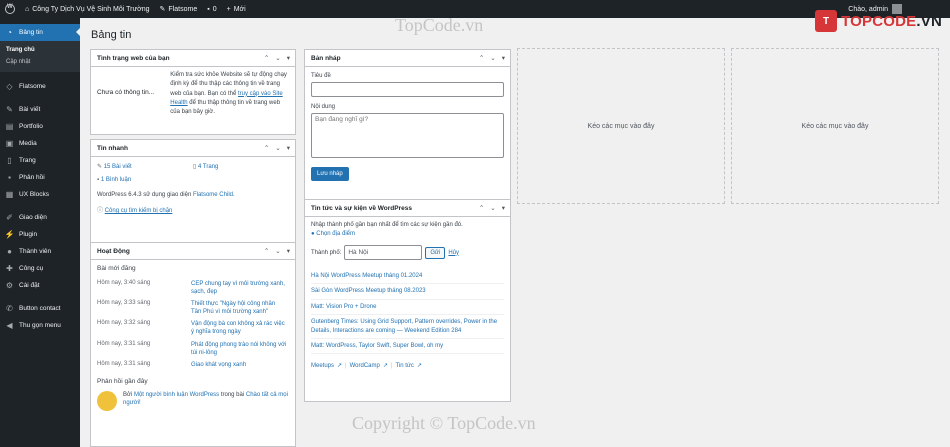 The height and width of the screenshot is (447, 950). I want to click on comments-count: 0, so click(214, 9).